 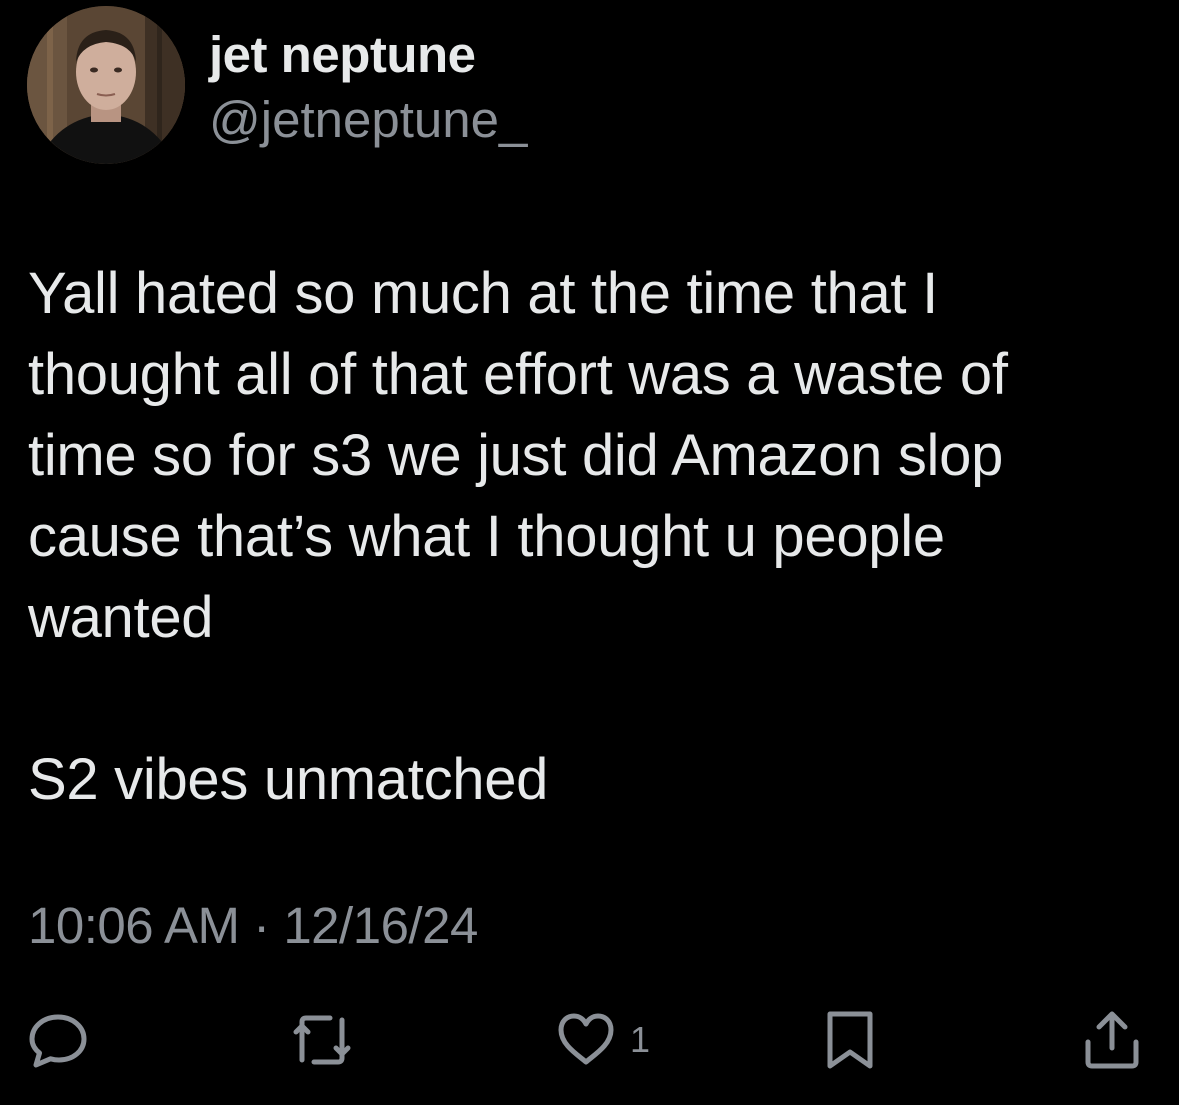 What do you see at coordinates (586, 1039) in the screenshot?
I see `heart-icon` at bounding box center [586, 1039].